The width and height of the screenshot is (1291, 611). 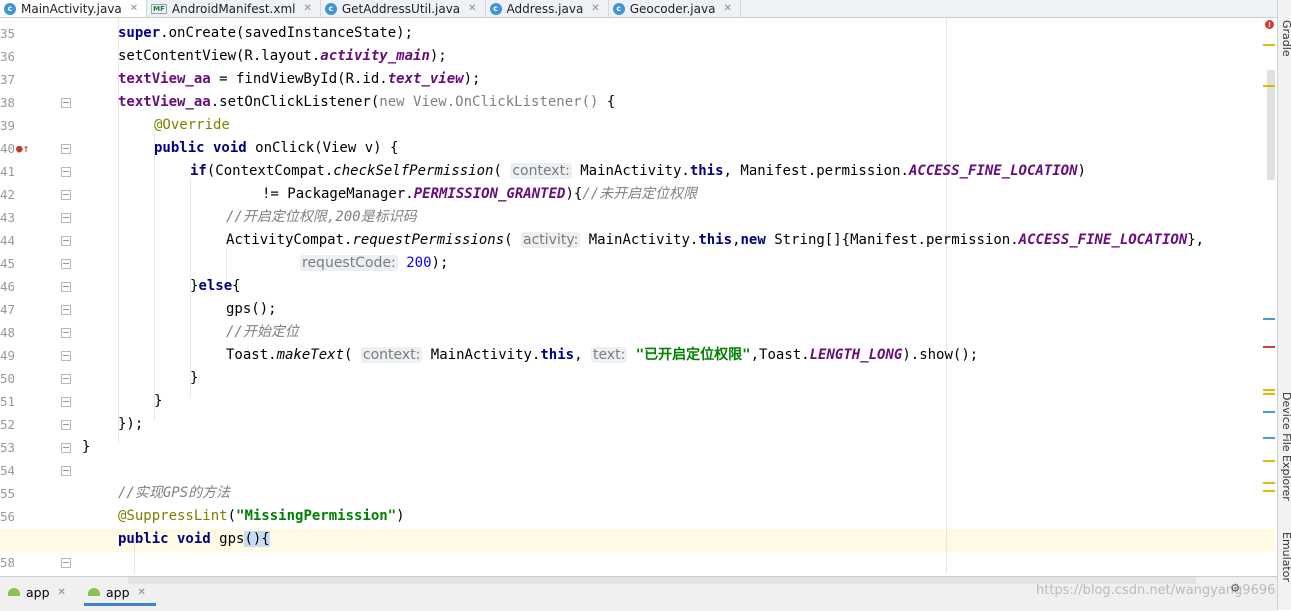 I want to click on line-number: 44, so click(x=7, y=240).